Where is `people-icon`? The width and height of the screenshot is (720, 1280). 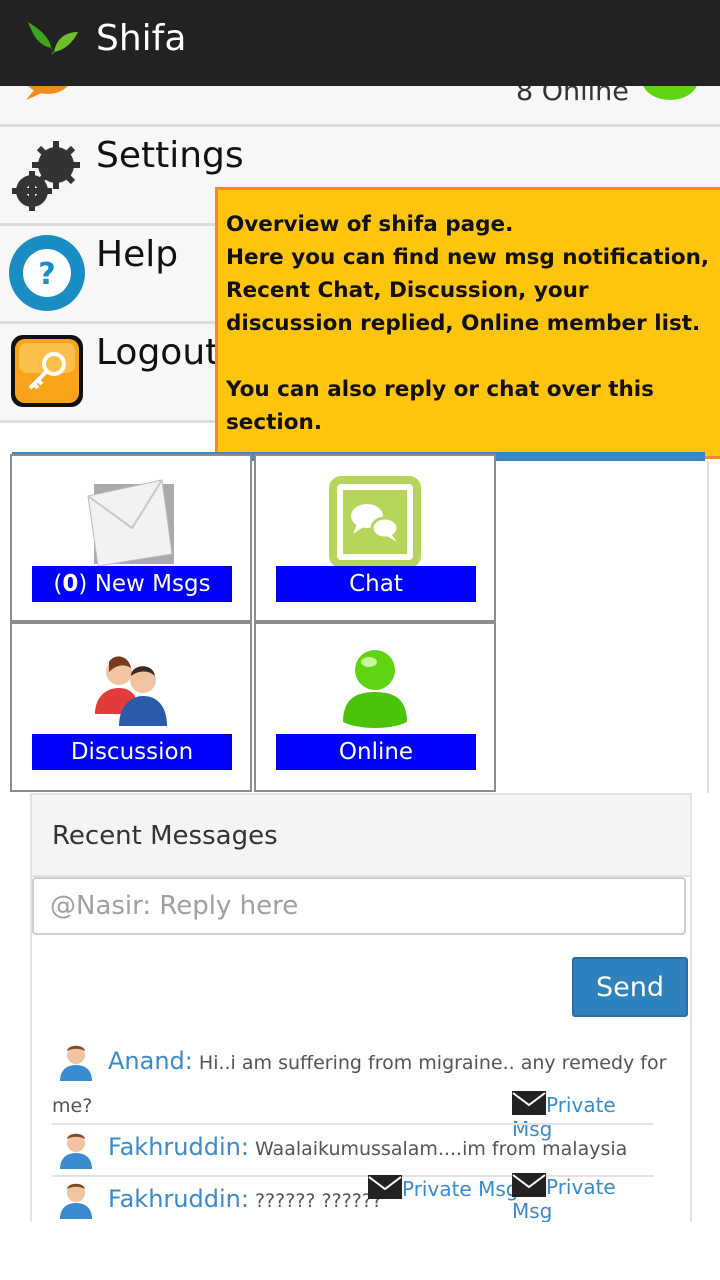 people-icon is located at coordinates (131, 691).